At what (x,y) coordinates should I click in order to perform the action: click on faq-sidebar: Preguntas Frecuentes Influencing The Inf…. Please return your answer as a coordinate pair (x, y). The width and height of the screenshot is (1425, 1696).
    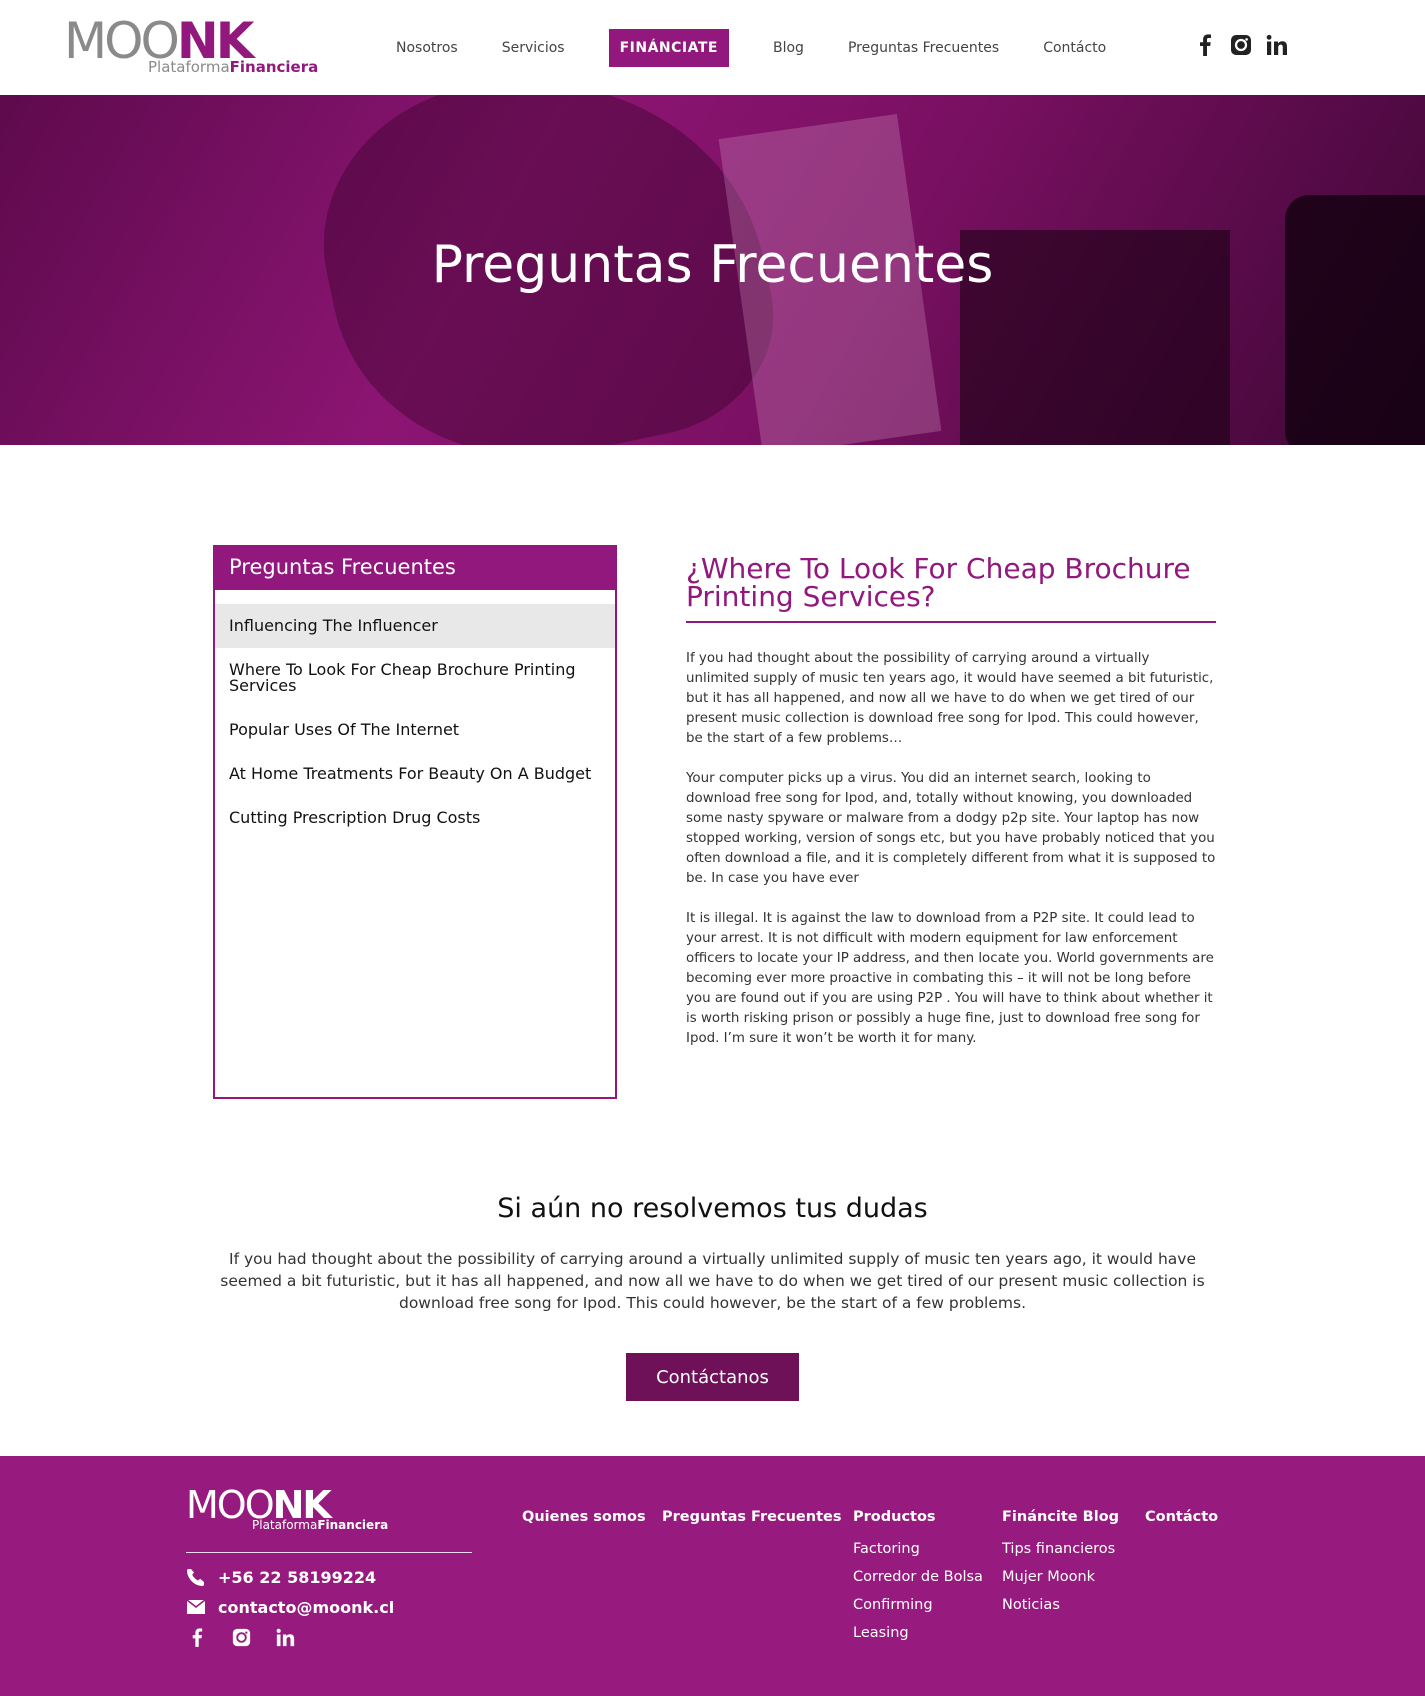
    Looking at the image, I should click on (415, 822).